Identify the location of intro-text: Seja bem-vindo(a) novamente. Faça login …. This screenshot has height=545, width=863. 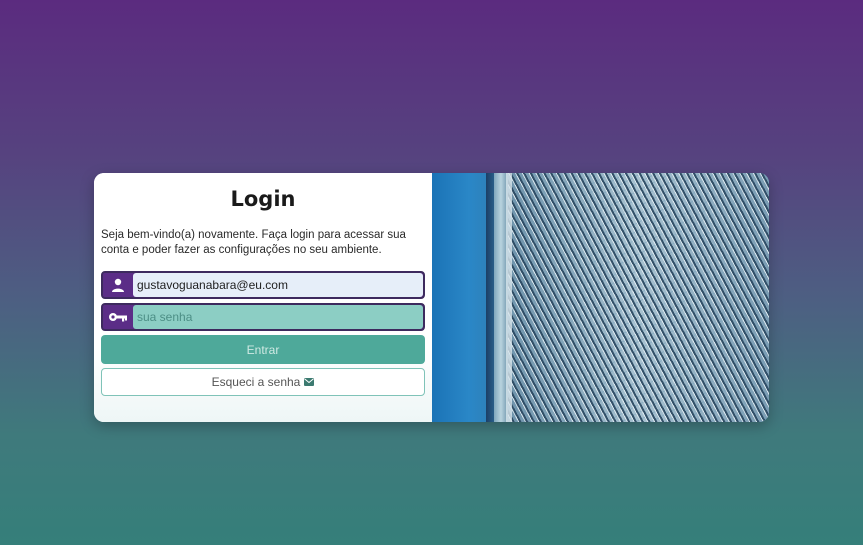
(253, 242).